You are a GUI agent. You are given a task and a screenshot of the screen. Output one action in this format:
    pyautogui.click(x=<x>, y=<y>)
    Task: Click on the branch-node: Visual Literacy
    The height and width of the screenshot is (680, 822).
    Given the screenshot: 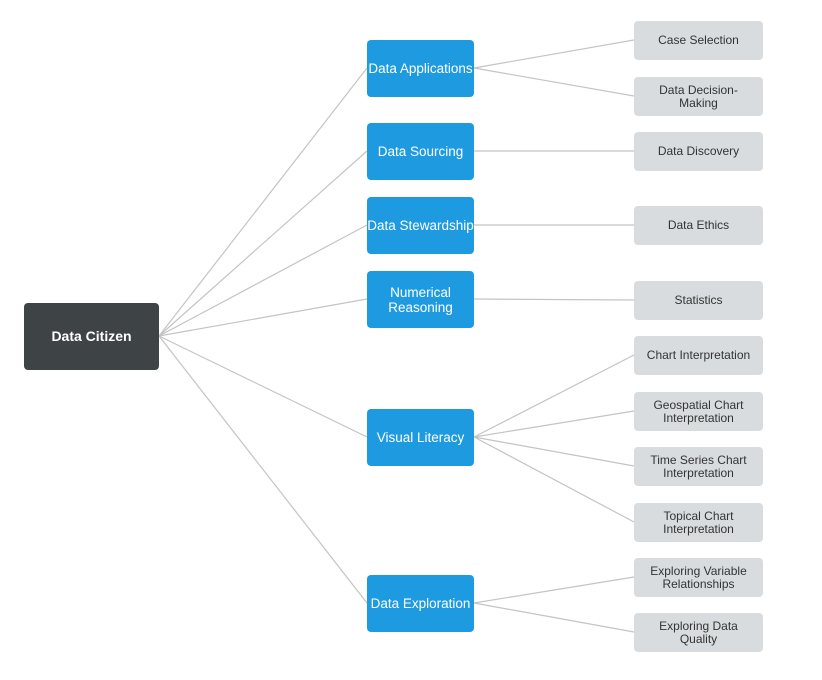 What is the action you would take?
    pyautogui.click(x=420, y=437)
    